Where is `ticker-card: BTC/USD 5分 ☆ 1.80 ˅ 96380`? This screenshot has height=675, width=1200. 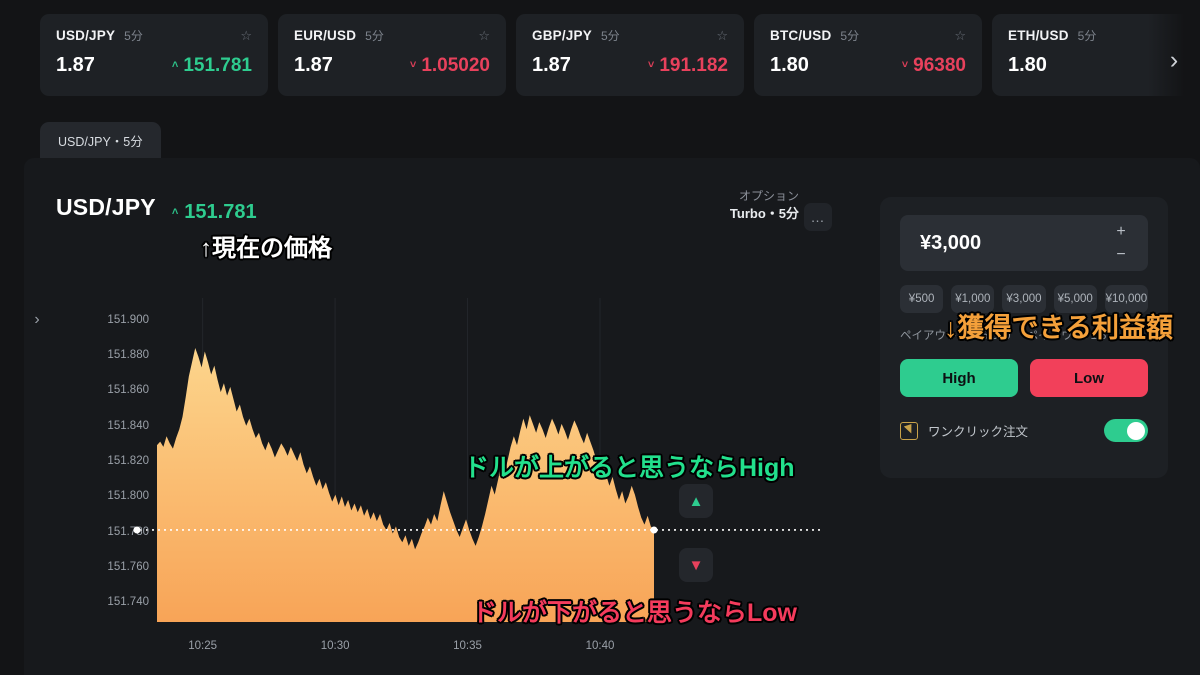 ticker-card: BTC/USD 5分 ☆ 1.80 ˅ 96380 is located at coordinates (868, 55).